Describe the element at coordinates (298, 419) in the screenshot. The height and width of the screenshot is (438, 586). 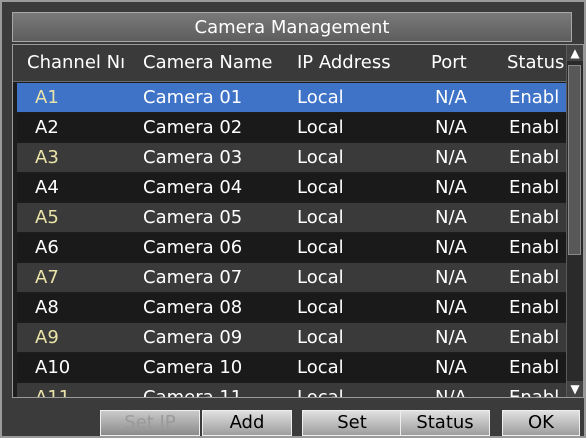
I see `button-bar: Set IP Add Set Status OK` at that location.